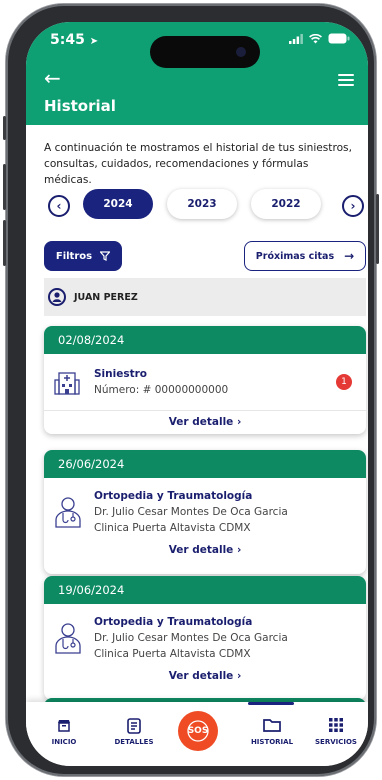  What do you see at coordinates (64, 742) in the screenshot?
I see `nav-inicio-label: INICIO` at bounding box center [64, 742].